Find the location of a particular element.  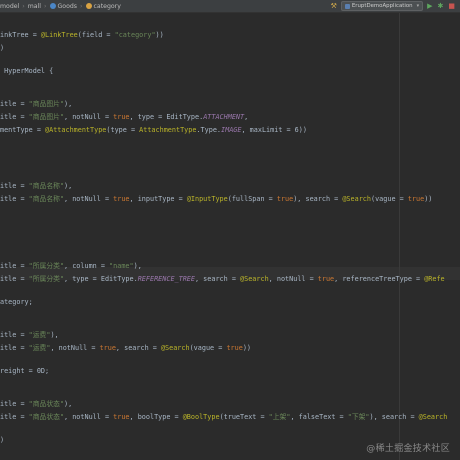

hammer-icon: ⚒ is located at coordinates (334, 6).